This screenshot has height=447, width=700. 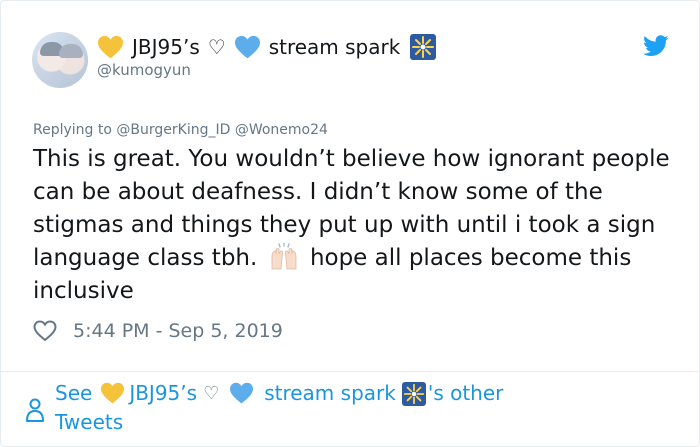 What do you see at coordinates (144, 70) in the screenshot?
I see `user-handle: @kumogyun` at bounding box center [144, 70].